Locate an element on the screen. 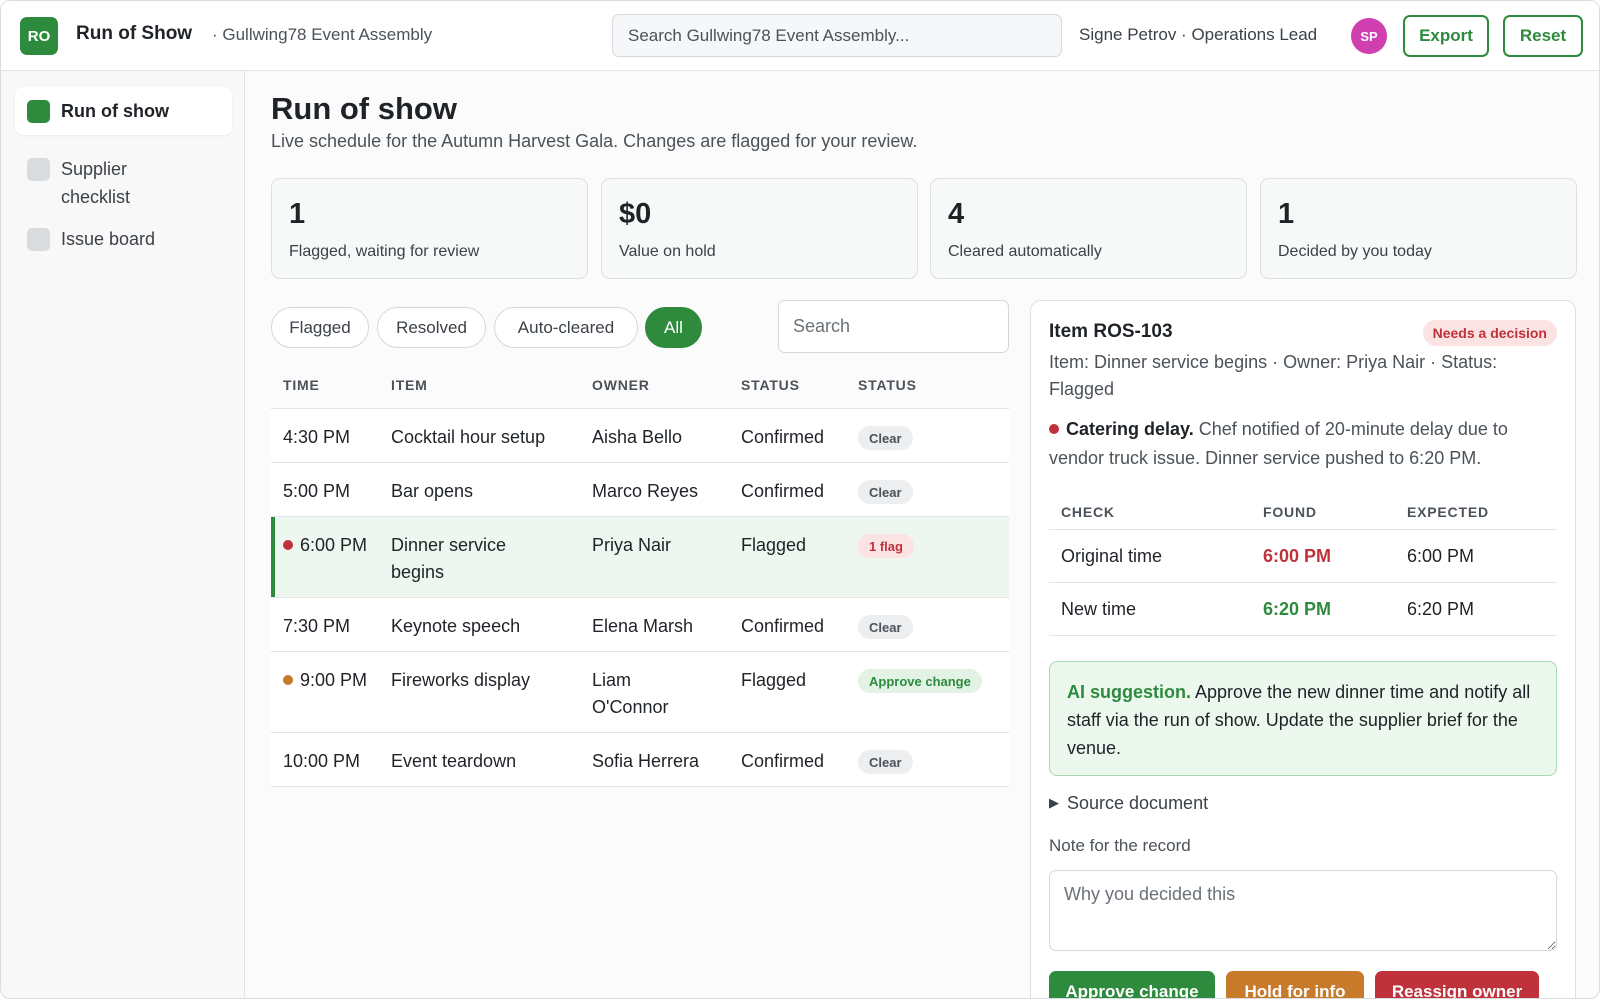 Image resolution: width=1600 pixels, height=999 pixels. user-name: Signe Petrov · Operations Lead is located at coordinates (1198, 34).